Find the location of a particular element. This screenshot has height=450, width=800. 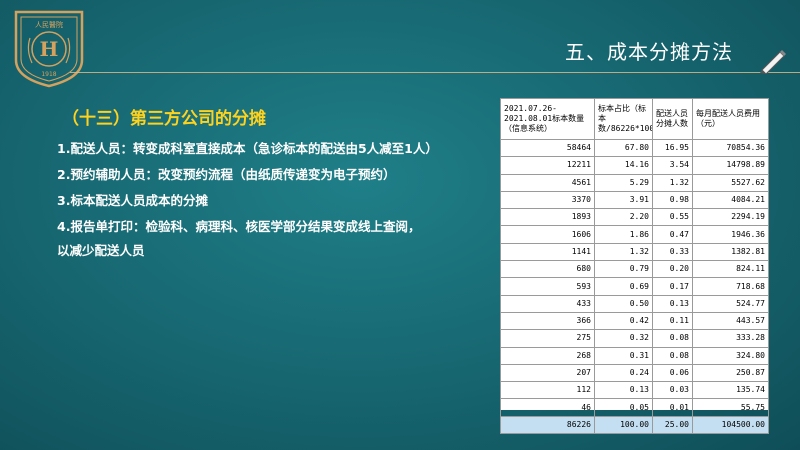

table-cell: 4561 is located at coordinates (547, 182).